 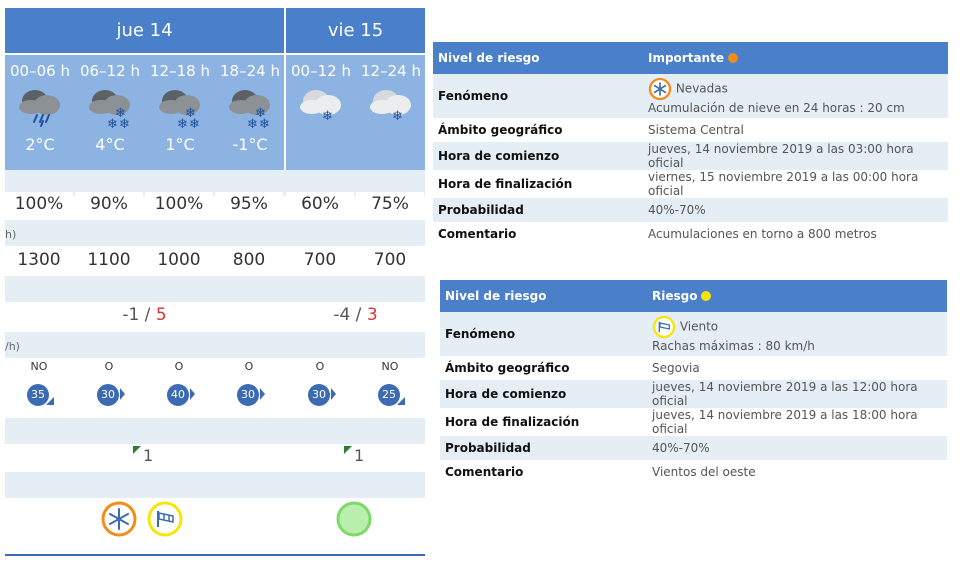 I want to click on period-temp: 4°C, so click(x=110, y=144).